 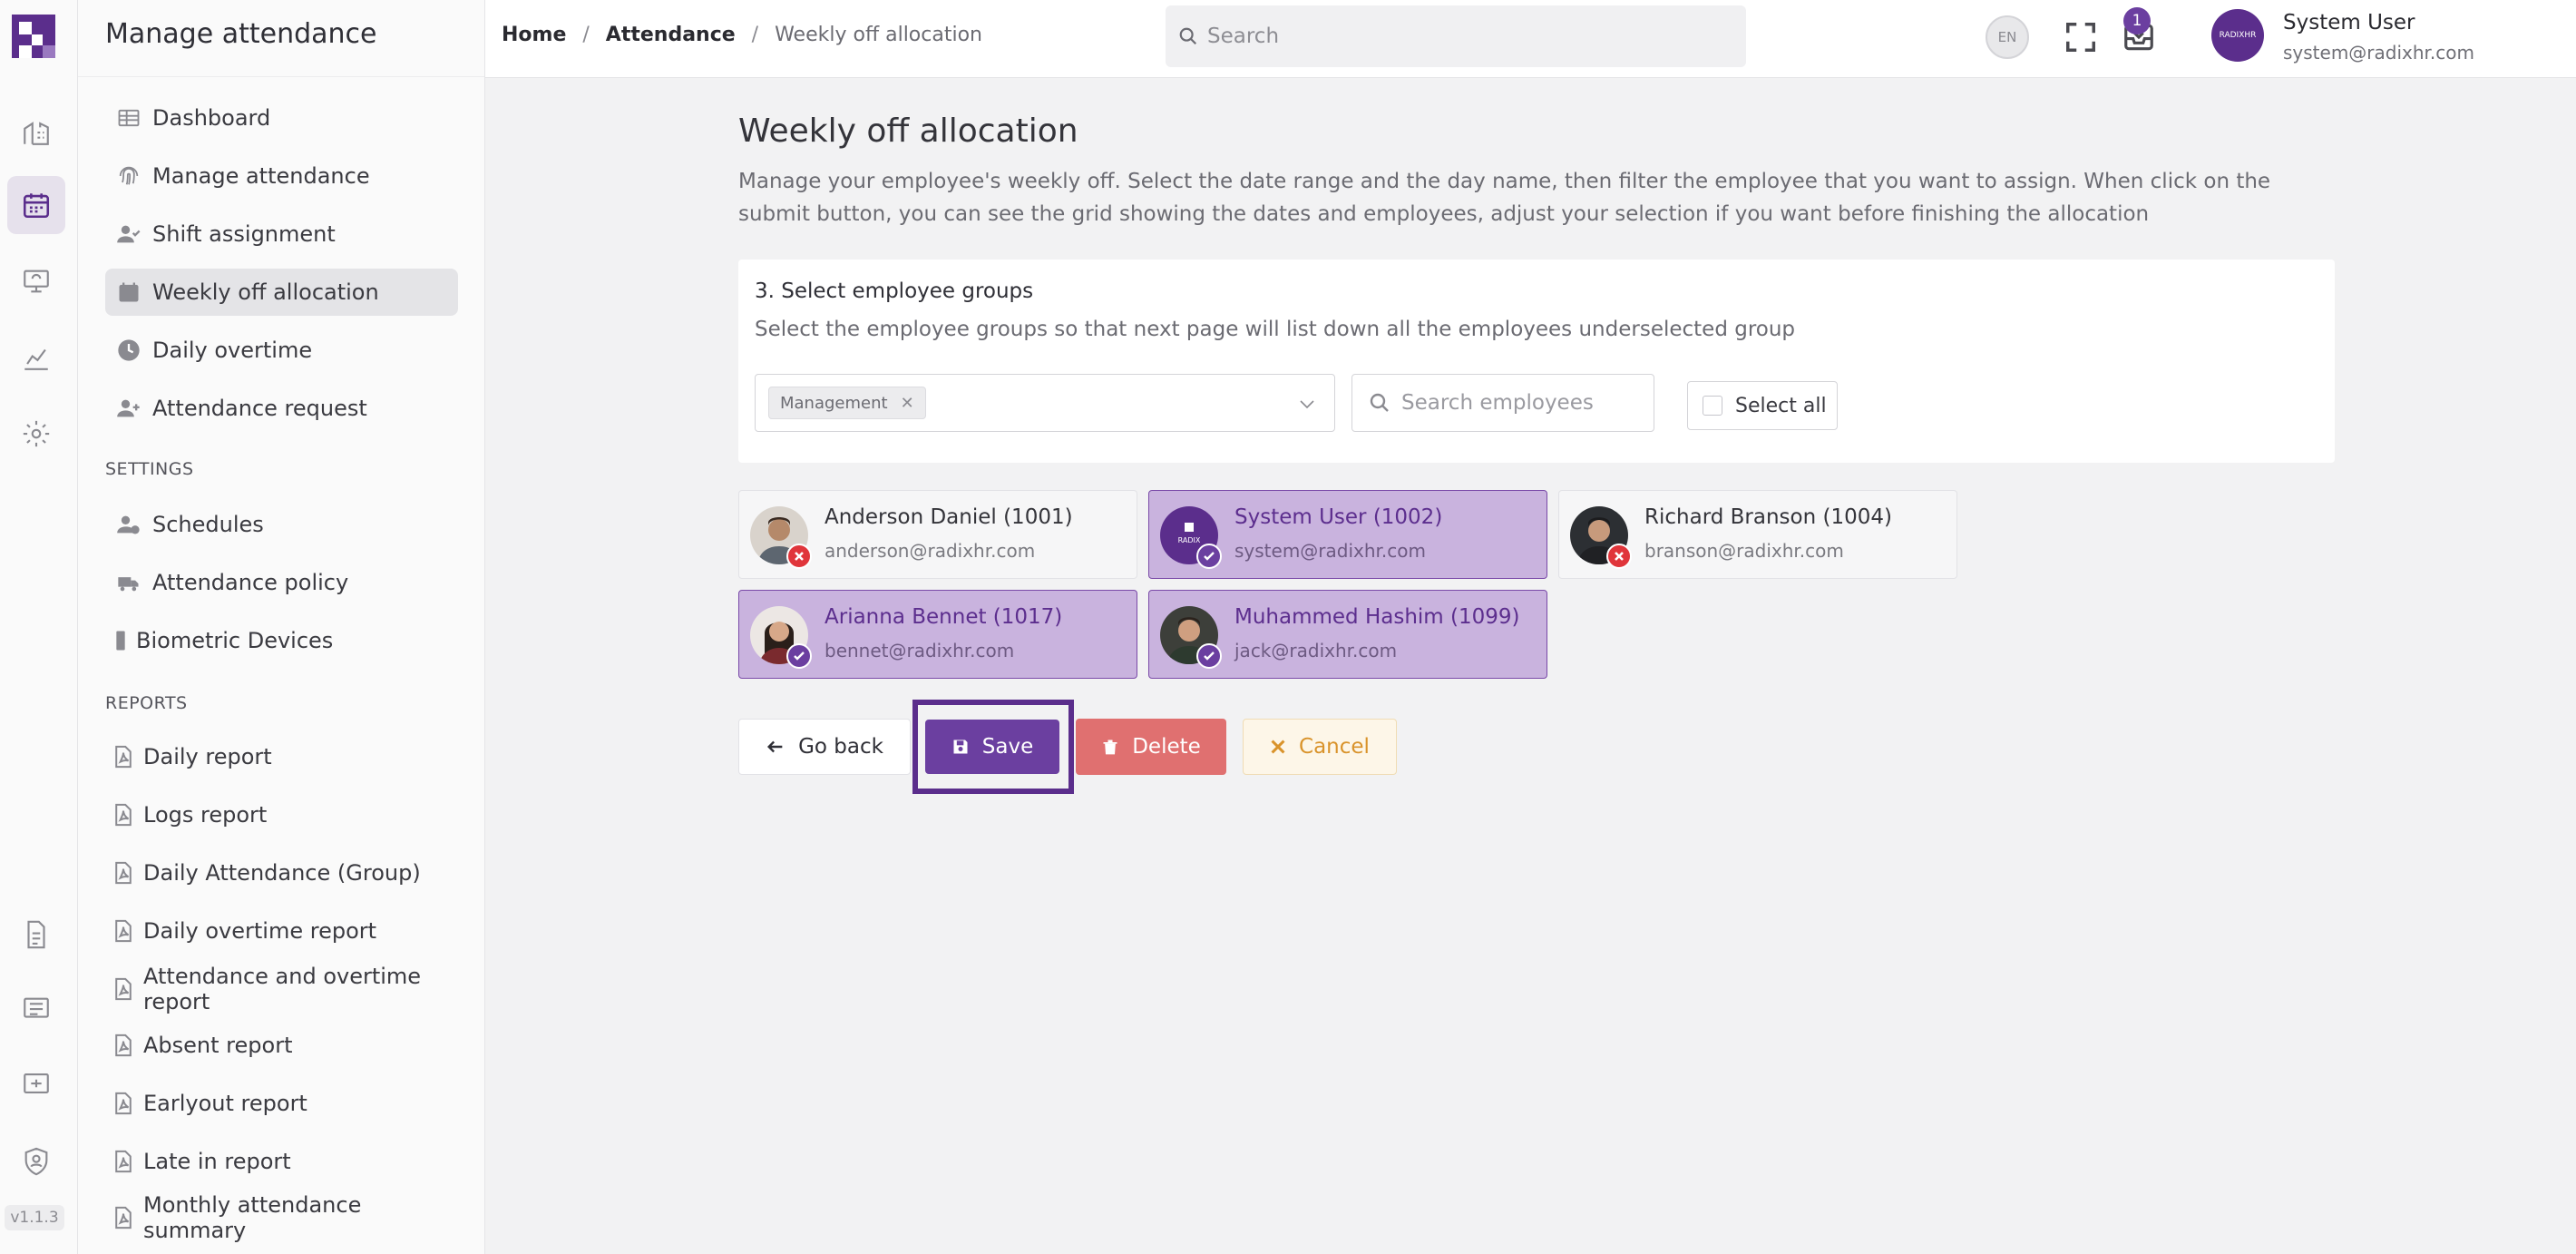 What do you see at coordinates (211, 118) in the screenshot?
I see `sidebar-item-label: Dashboard` at bounding box center [211, 118].